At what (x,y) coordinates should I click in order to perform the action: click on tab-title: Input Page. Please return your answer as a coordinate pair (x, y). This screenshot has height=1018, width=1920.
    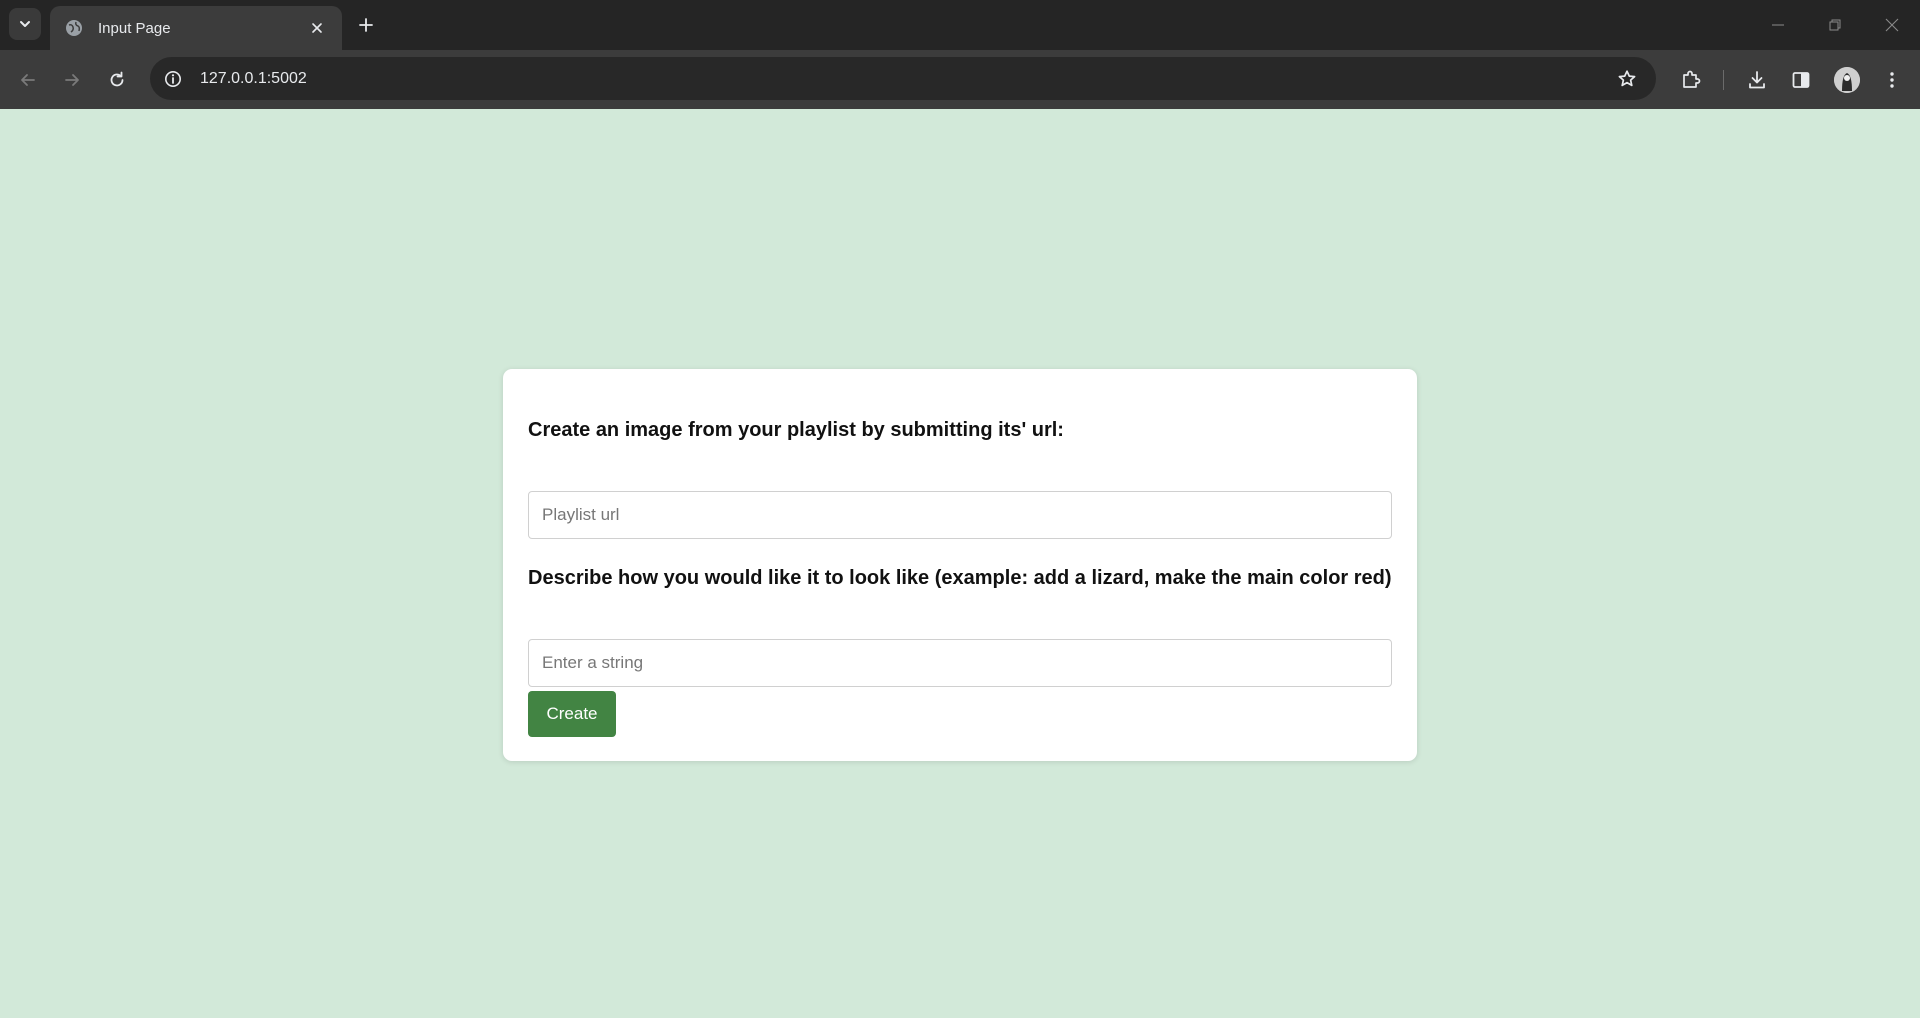
    Looking at the image, I should click on (134, 28).